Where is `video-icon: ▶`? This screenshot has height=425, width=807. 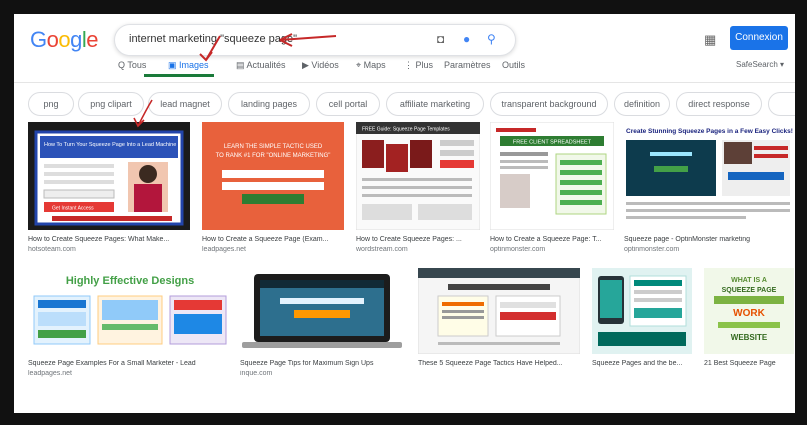 video-icon: ▶ is located at coordinates (307, 65).